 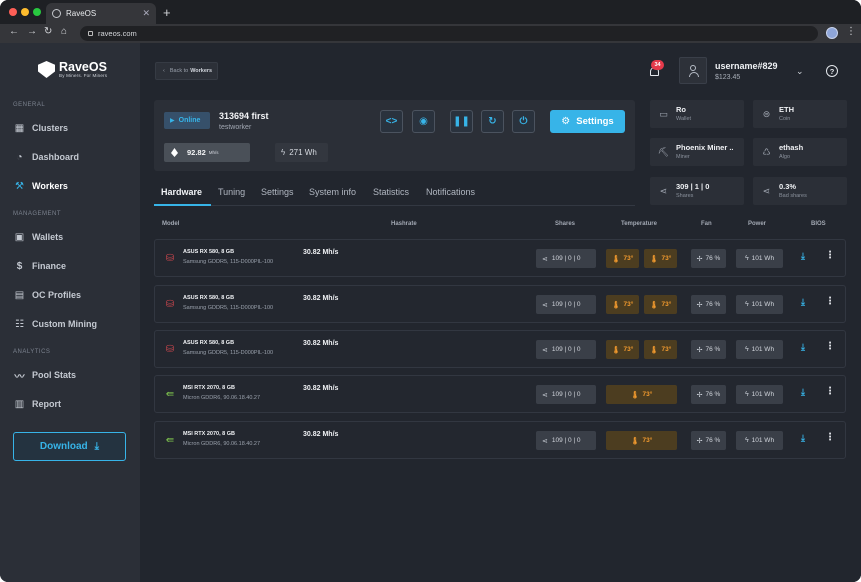 I want to click on tab-statistics: Statistics, so click(x=391, y=192).